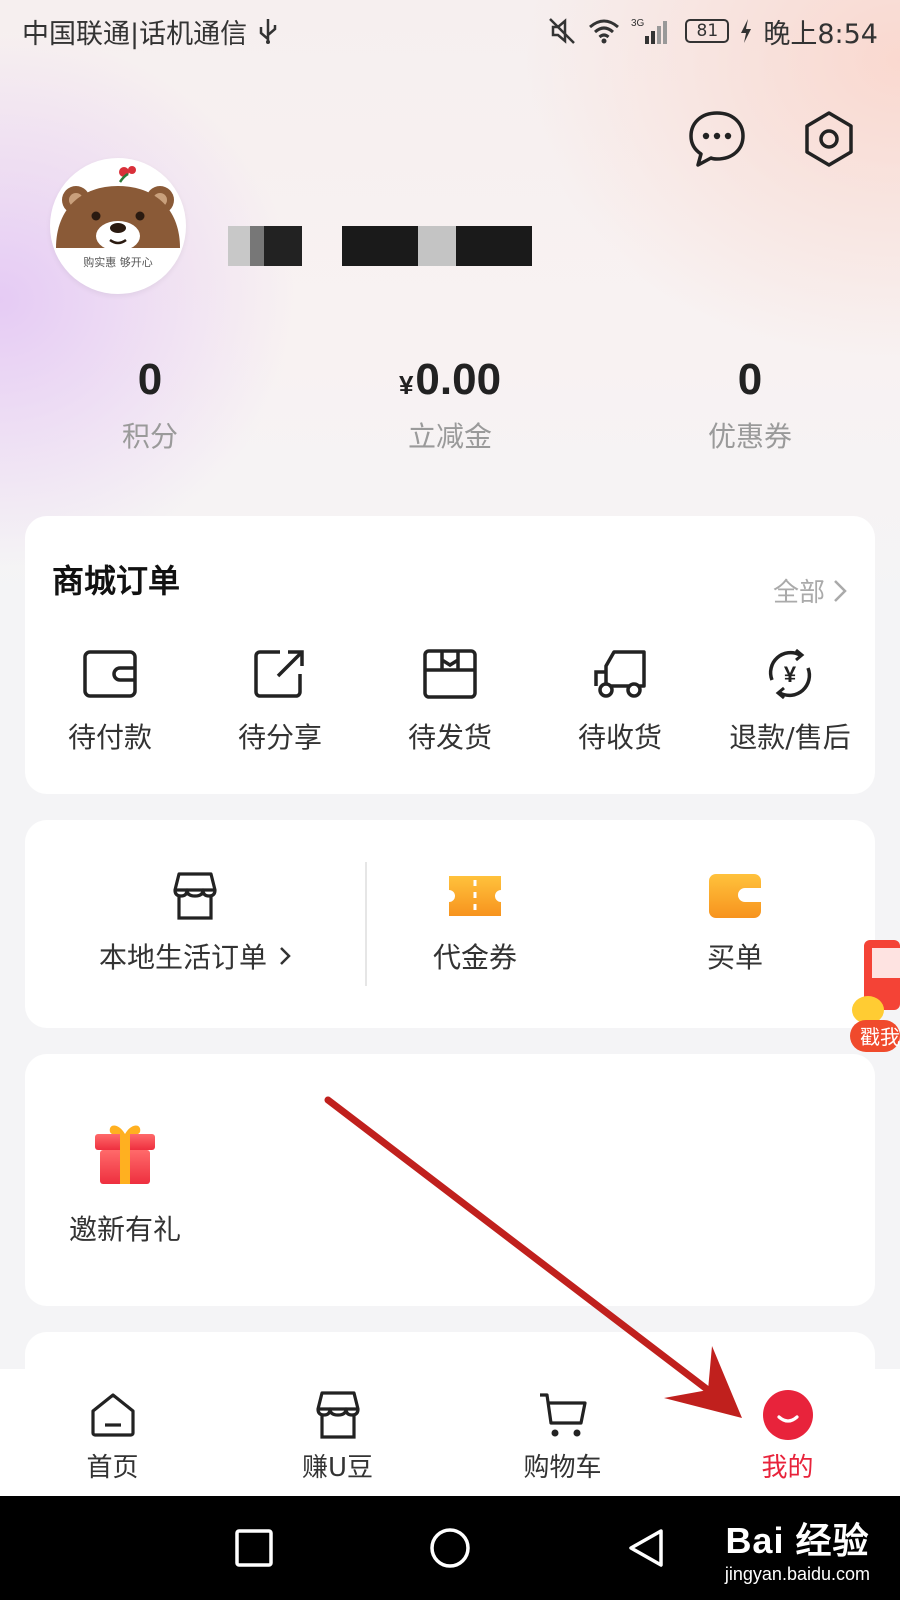 This screenshot has height=1600, width=900. Describe the element at coordinates (707, 31) in the screenshot. I see `battery-indicator: 81` at that location.